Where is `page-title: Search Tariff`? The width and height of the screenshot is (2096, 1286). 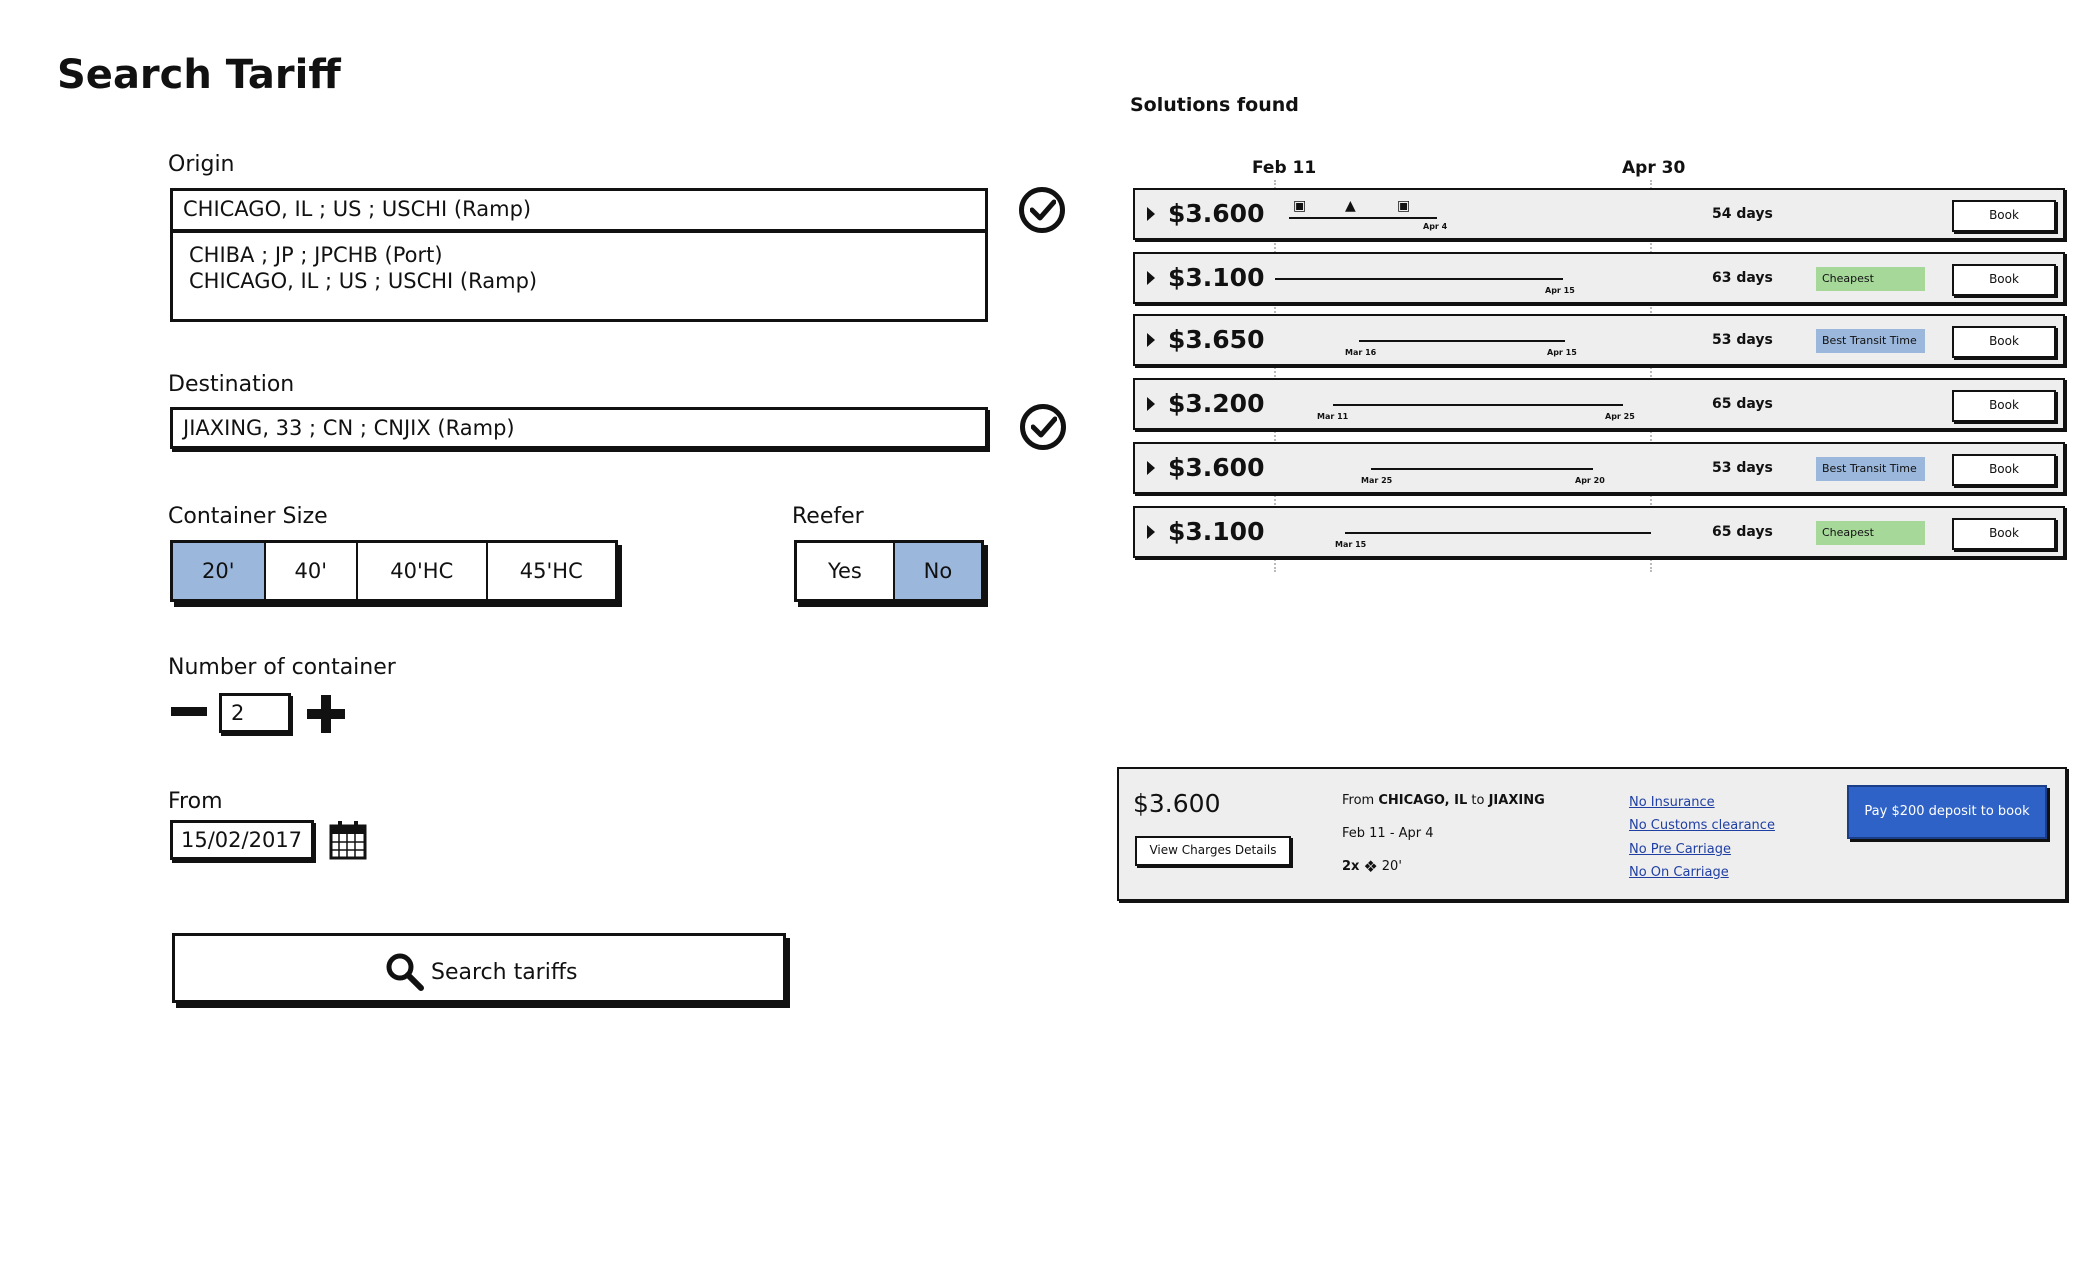
page-title: Search Tariff is located at coordinates (199, 75).